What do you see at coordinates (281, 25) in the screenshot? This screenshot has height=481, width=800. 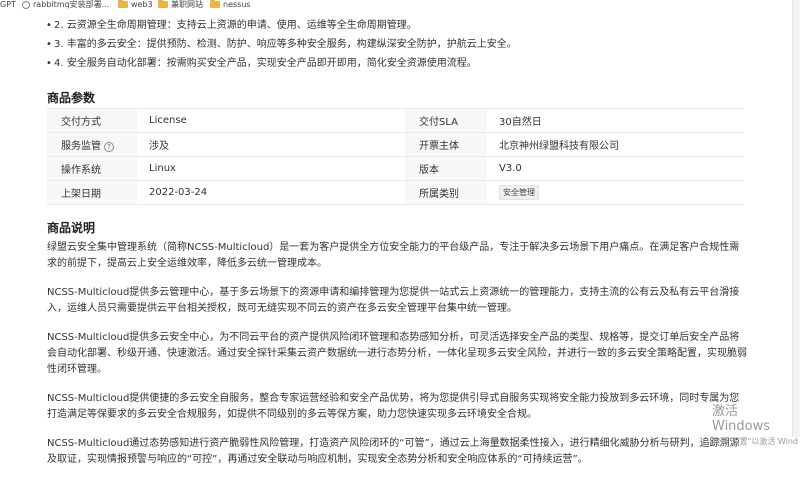 I see `feature-item: 2. 云资源全生命周期管理：支持云上资源的申请、使用、运维等全生命周期管理。` at bounding box center [281, 25].